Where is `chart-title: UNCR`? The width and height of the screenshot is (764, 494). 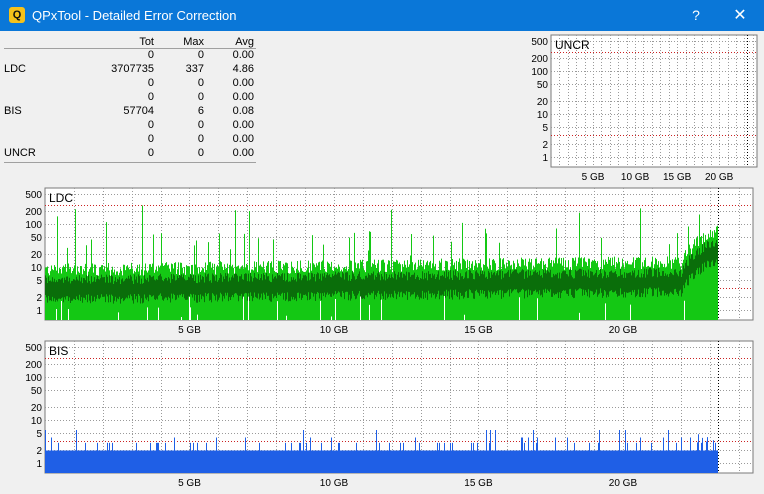
chart-title: UNCR is located at coordinates (572, 45).